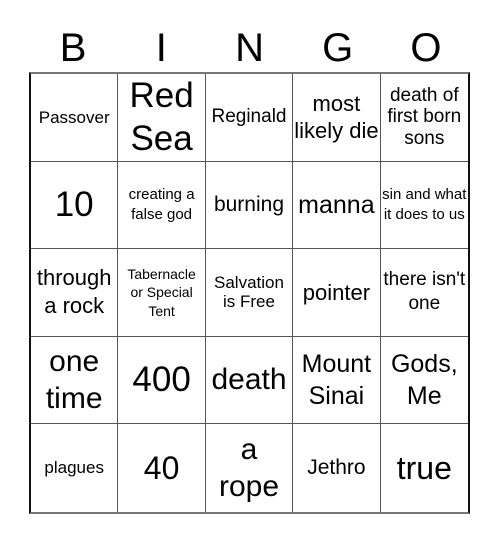 This screenshot has width=500, height=544. What do you see at coordinates (424, 468) in the screenshot?
I see `bingo-cell: true` at bounding box center [424, 468].